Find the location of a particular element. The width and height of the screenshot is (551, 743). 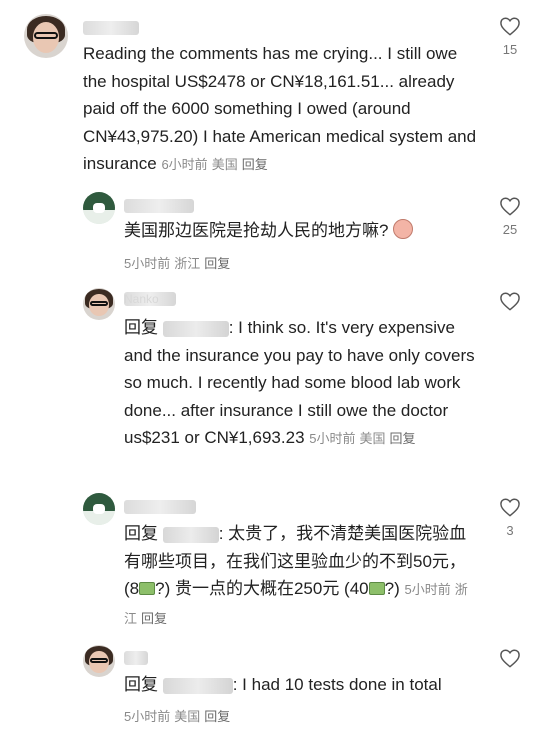

timestamp: 6小时前 is located at coordinates (184, 164).